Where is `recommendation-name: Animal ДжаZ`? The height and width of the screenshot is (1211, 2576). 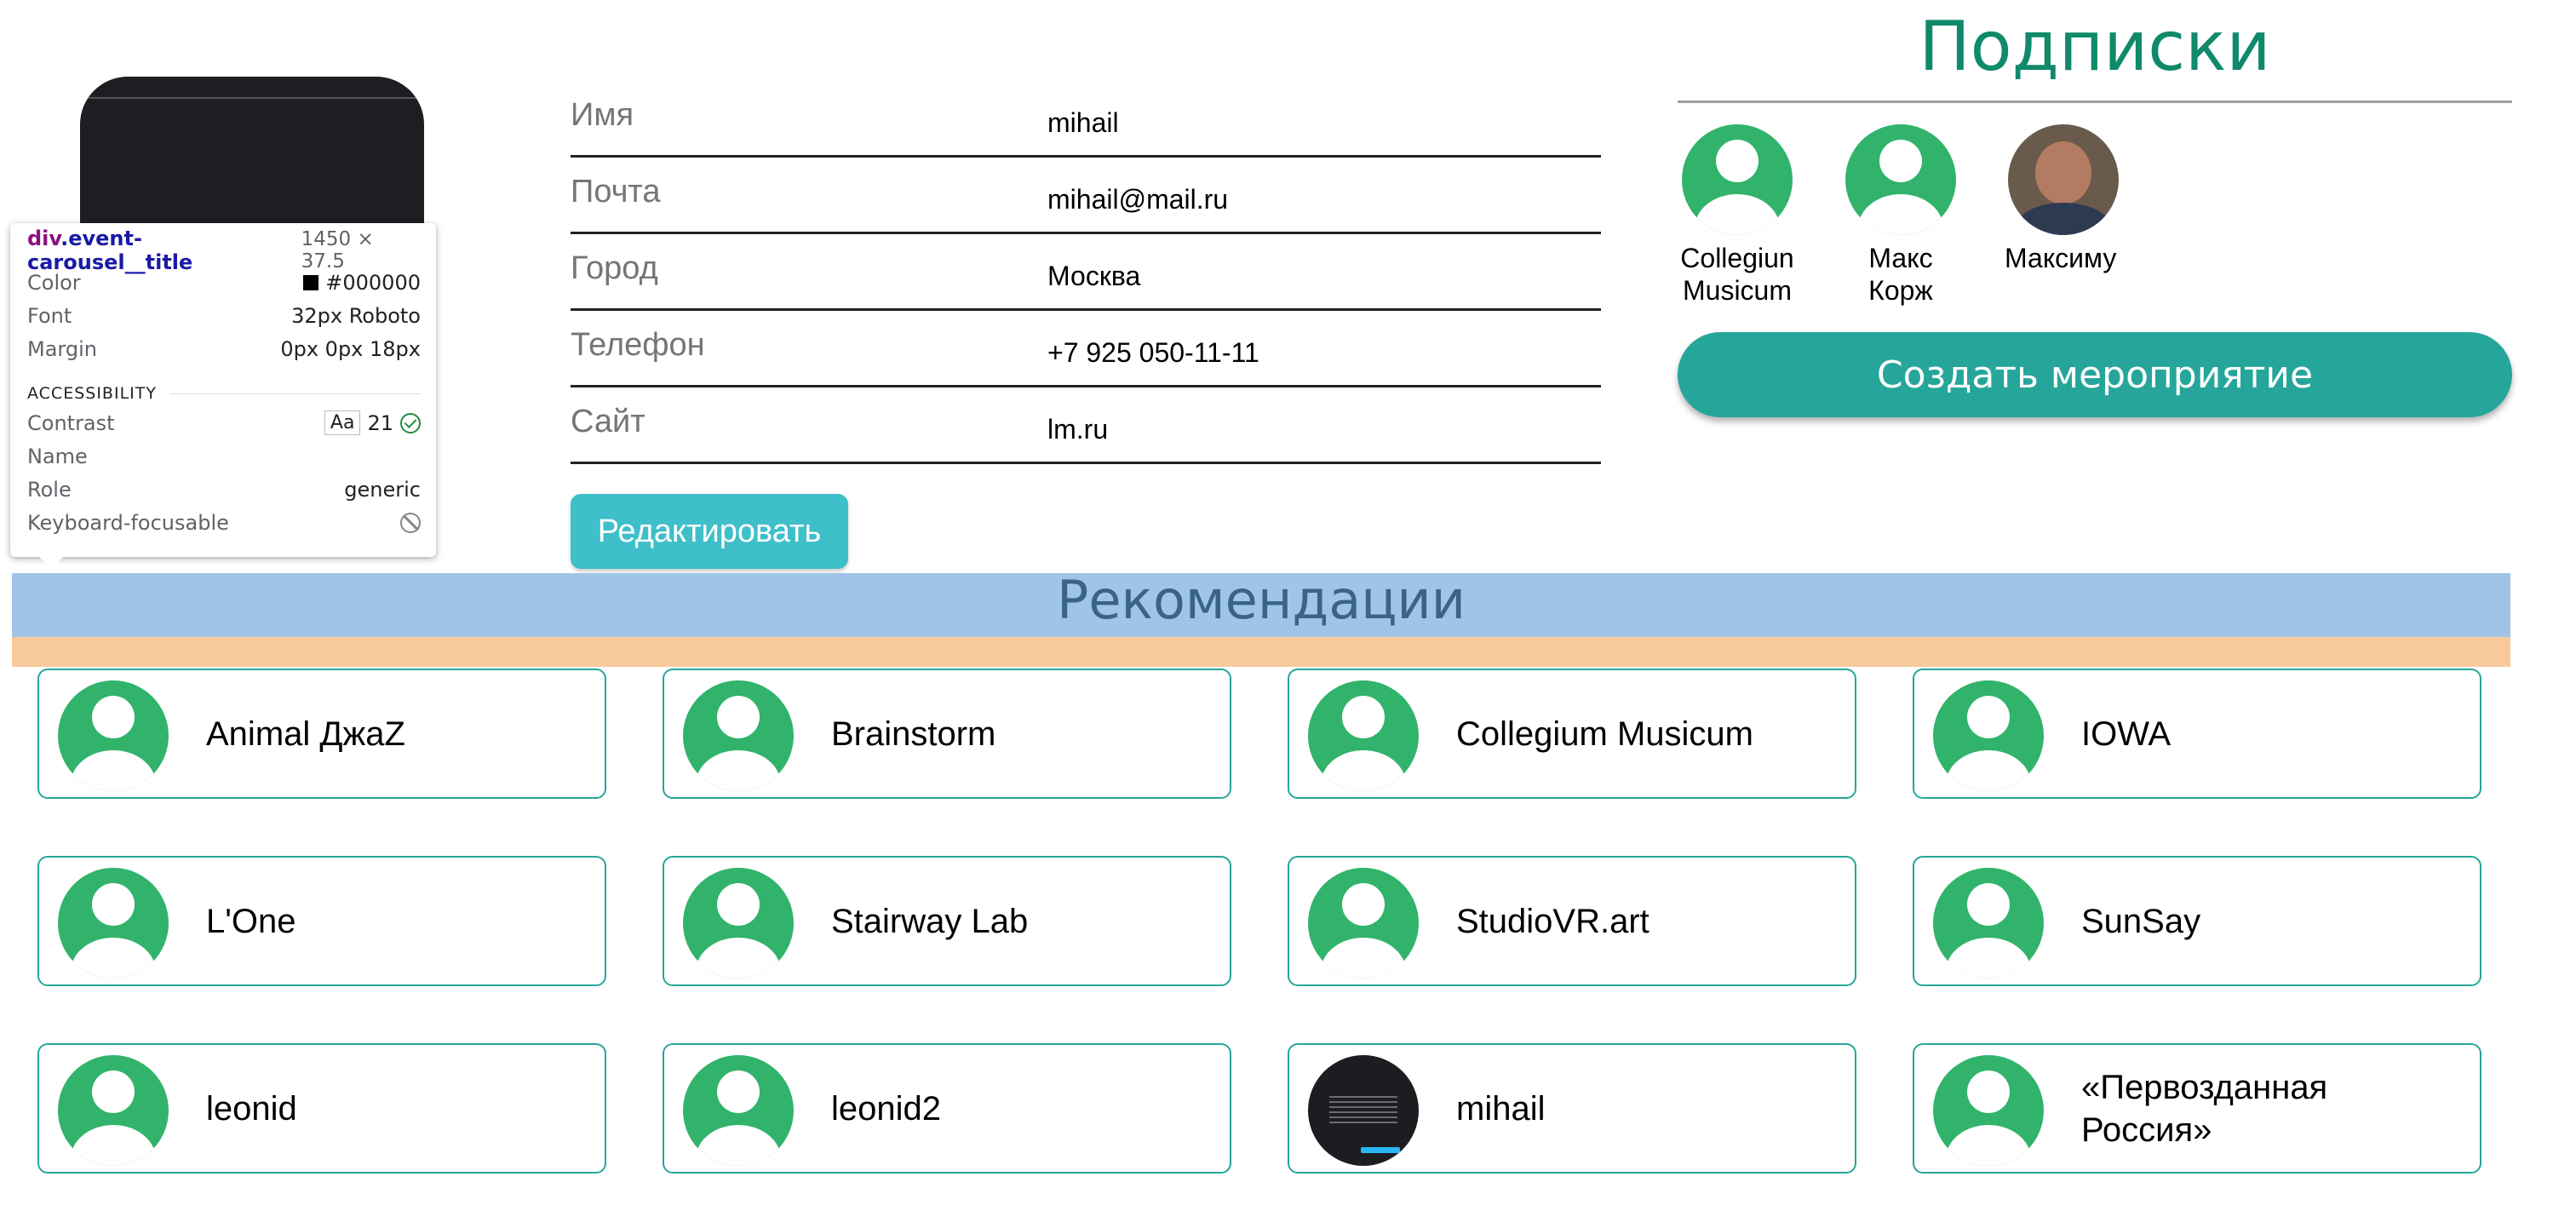
recommendation-name: Animal ДжаZ is located at coordinates (305, 734).